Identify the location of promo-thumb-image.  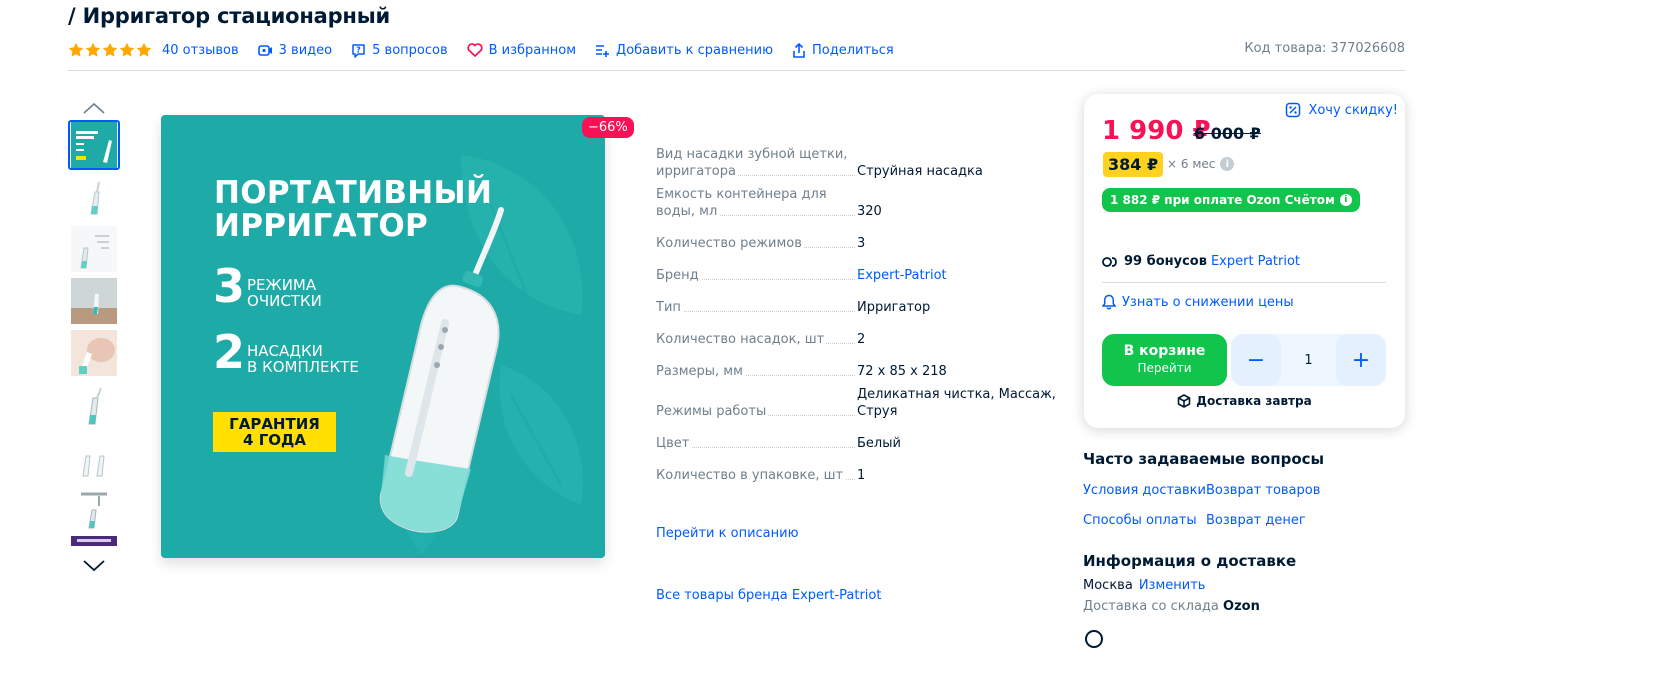
(94, 145).